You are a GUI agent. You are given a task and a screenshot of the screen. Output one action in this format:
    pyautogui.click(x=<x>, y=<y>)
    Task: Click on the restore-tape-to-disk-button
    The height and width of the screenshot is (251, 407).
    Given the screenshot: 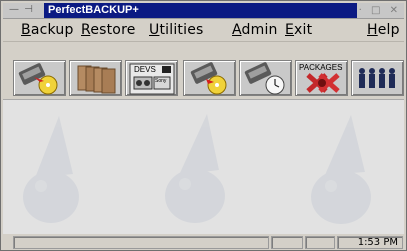 What is the action you would take?
    pyautogui.click(x=209, y=78)
    